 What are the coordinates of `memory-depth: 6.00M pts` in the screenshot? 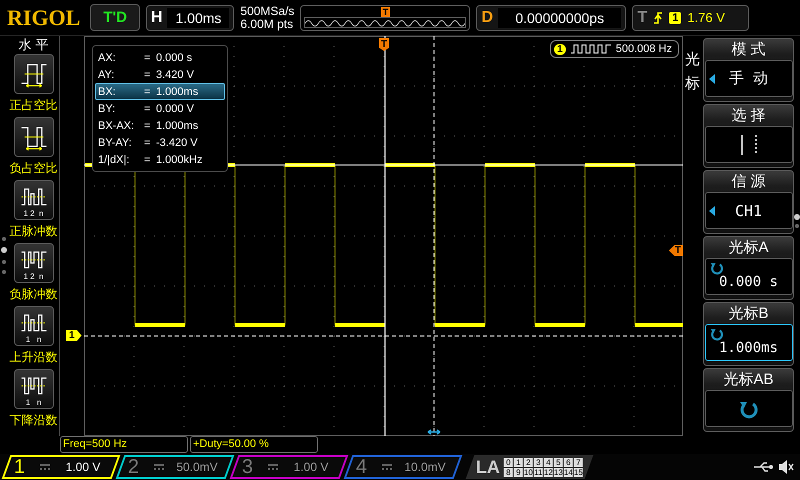 It's located at (267, 24).